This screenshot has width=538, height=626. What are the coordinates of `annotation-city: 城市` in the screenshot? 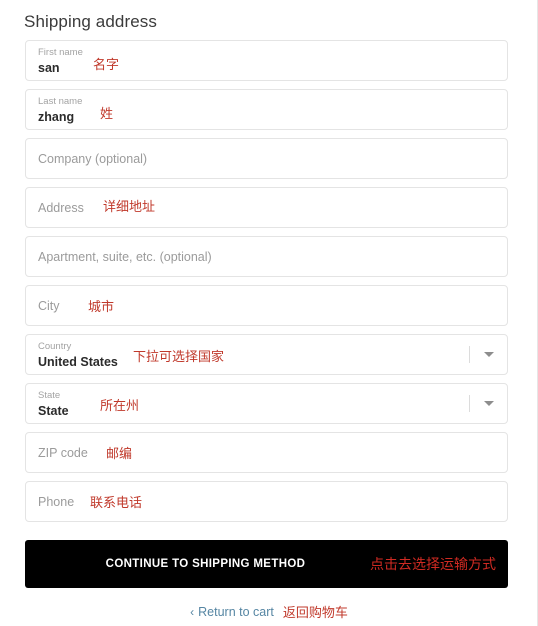 It's located at (101, 307).